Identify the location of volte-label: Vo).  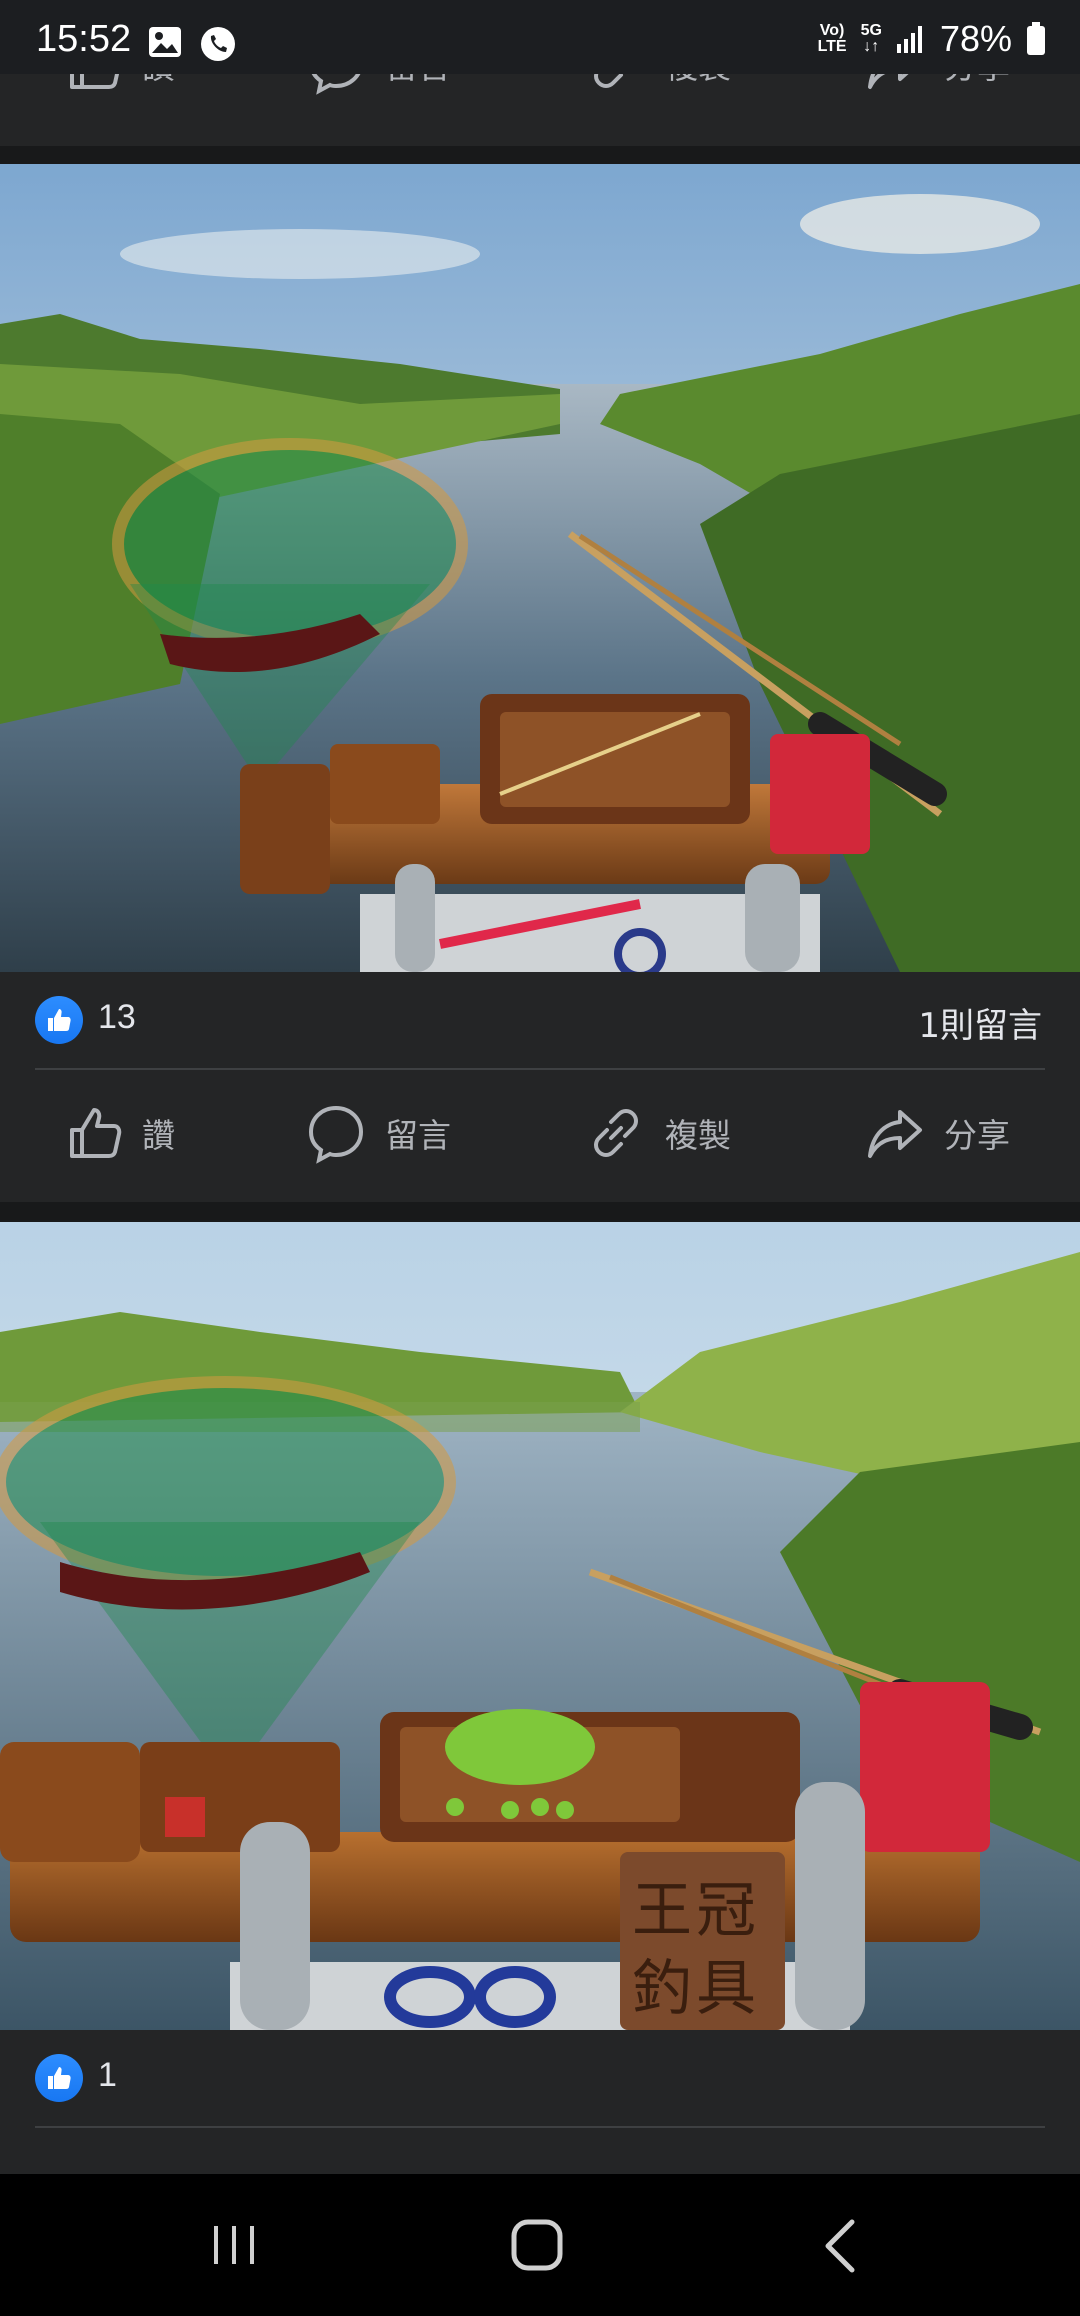
(832, 30).